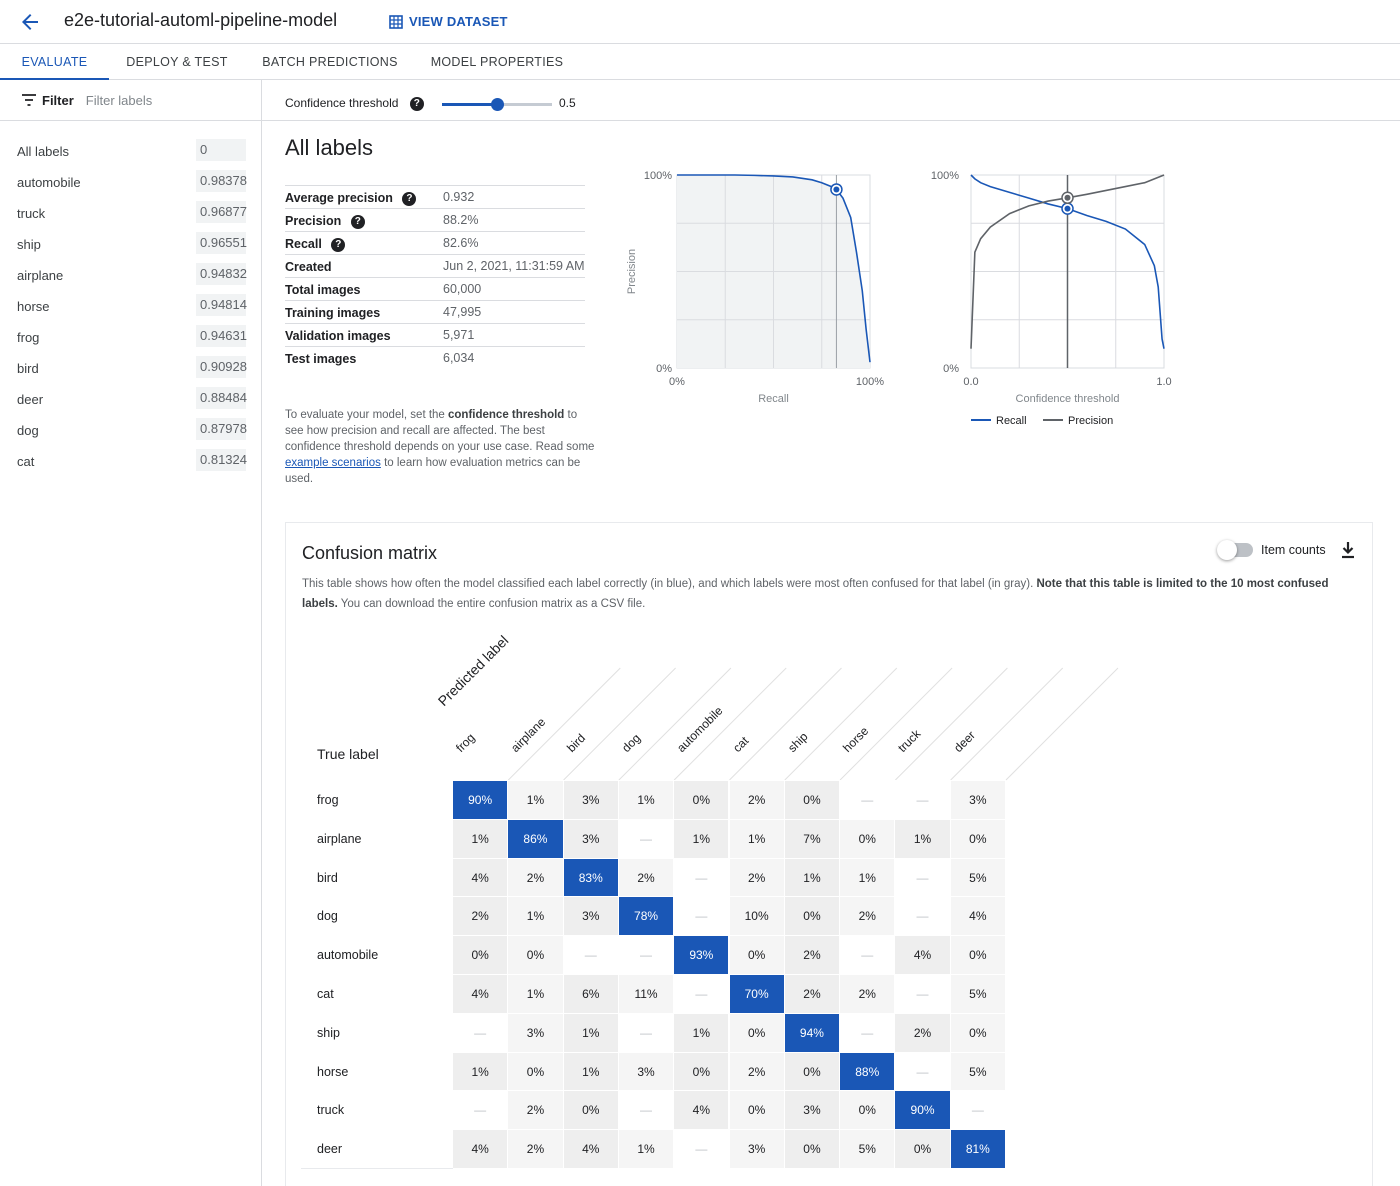  I want to click on matrix-cell: 93%, so click(702, 955).